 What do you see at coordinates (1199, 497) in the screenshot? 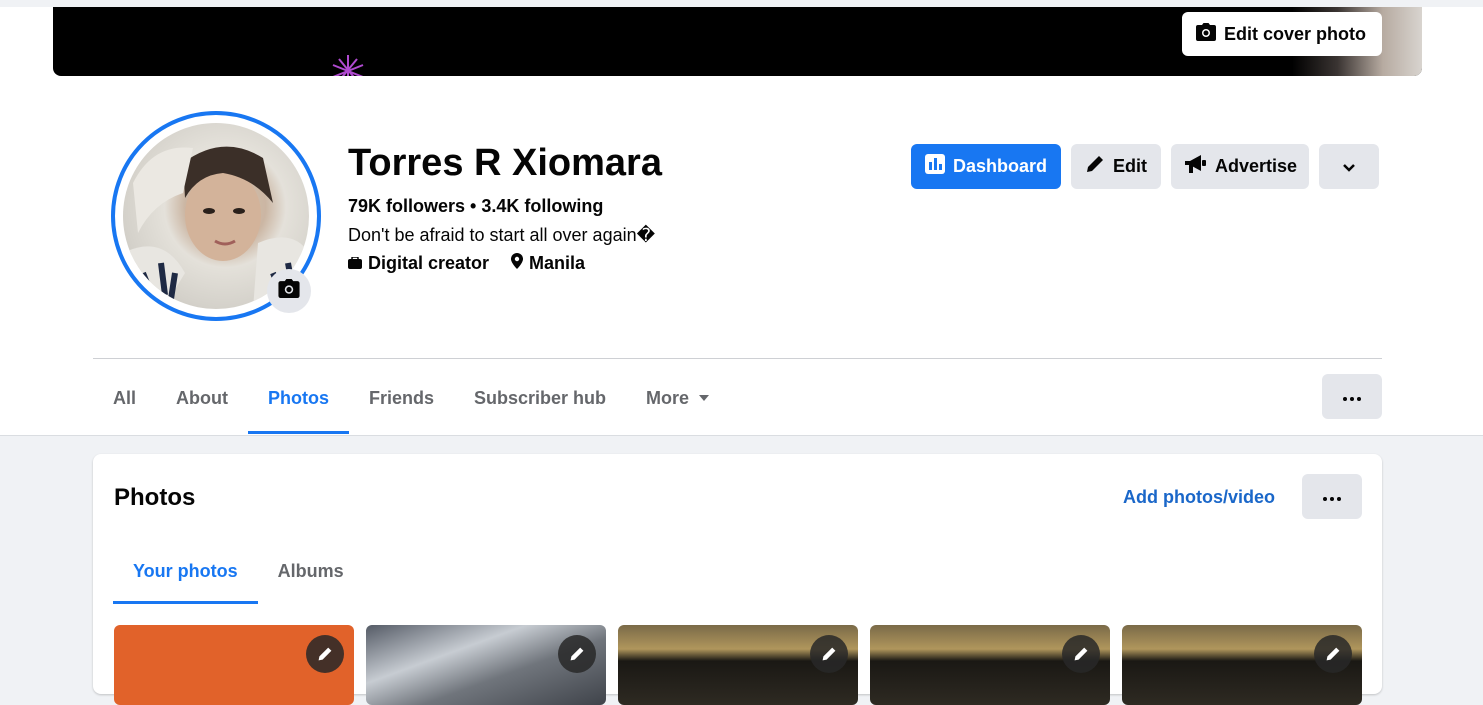
I see `add-photos-video-link: Add photos/video` at bounding box center [1199, 497].